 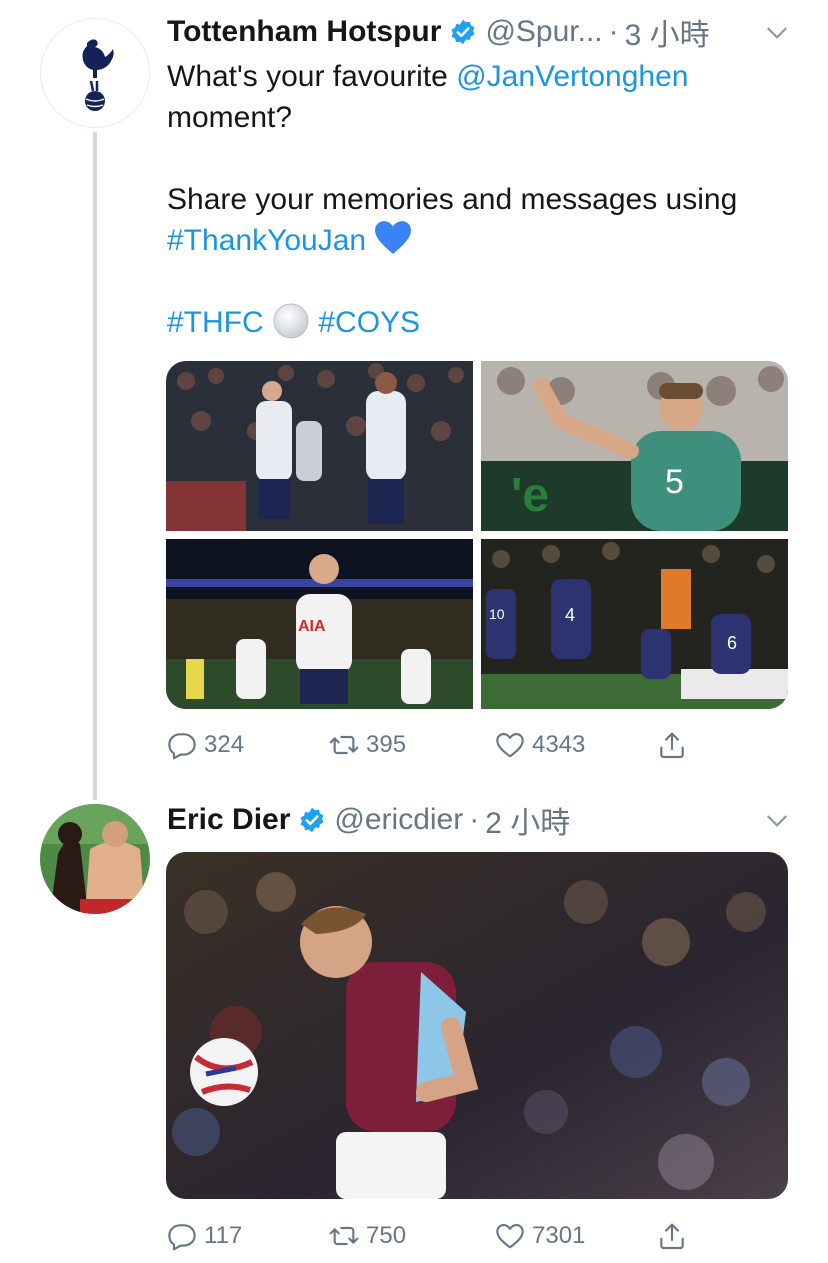 I want to click on like-count: 7301, so click(x=559, y=1235).